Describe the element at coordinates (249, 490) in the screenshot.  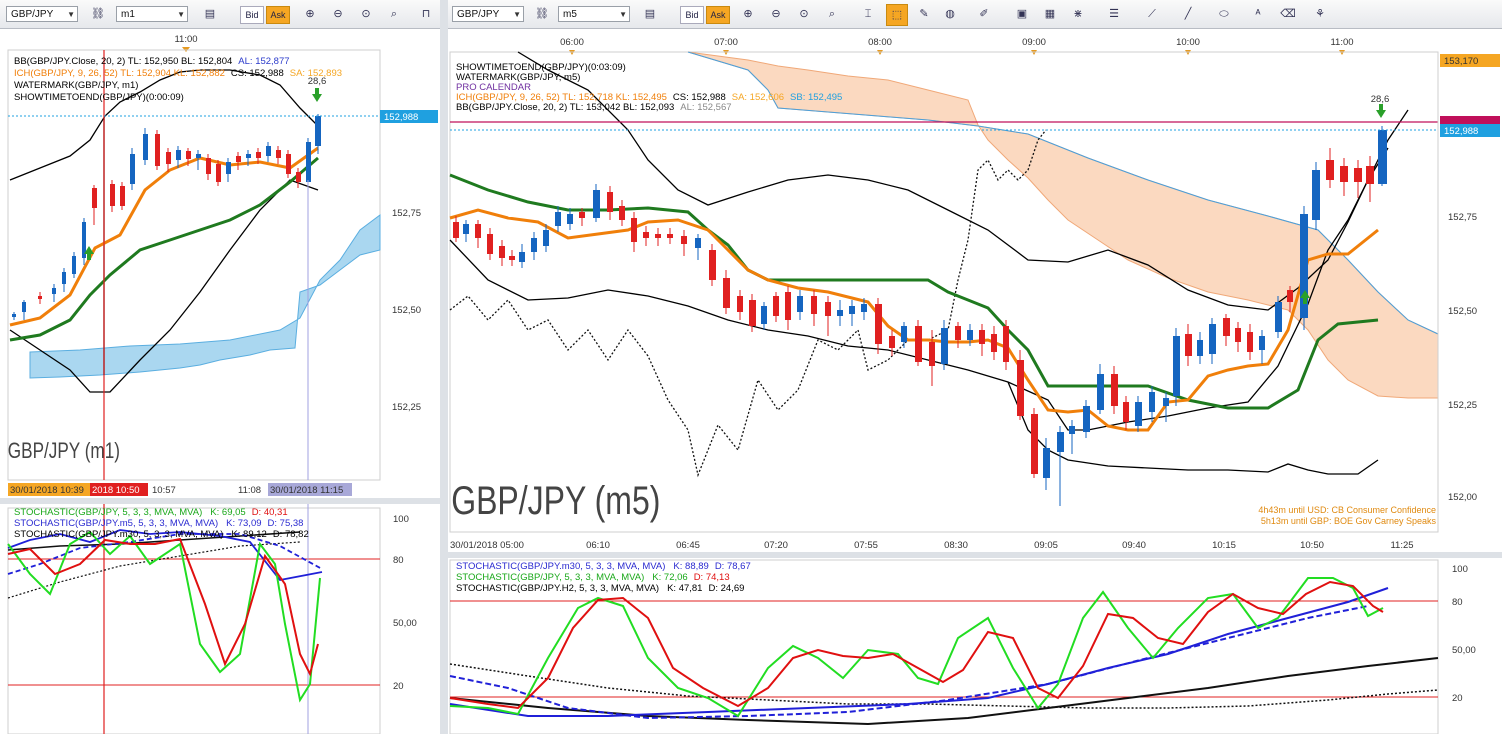
I see `time-axis-label: 11:08` at that location.